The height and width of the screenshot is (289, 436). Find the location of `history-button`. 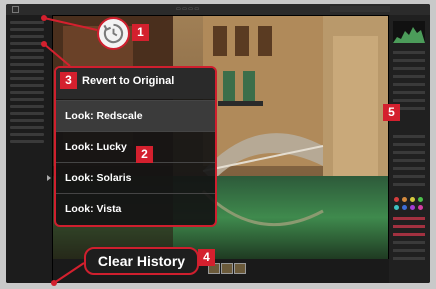

history-button is located at coordinates (113, 33).